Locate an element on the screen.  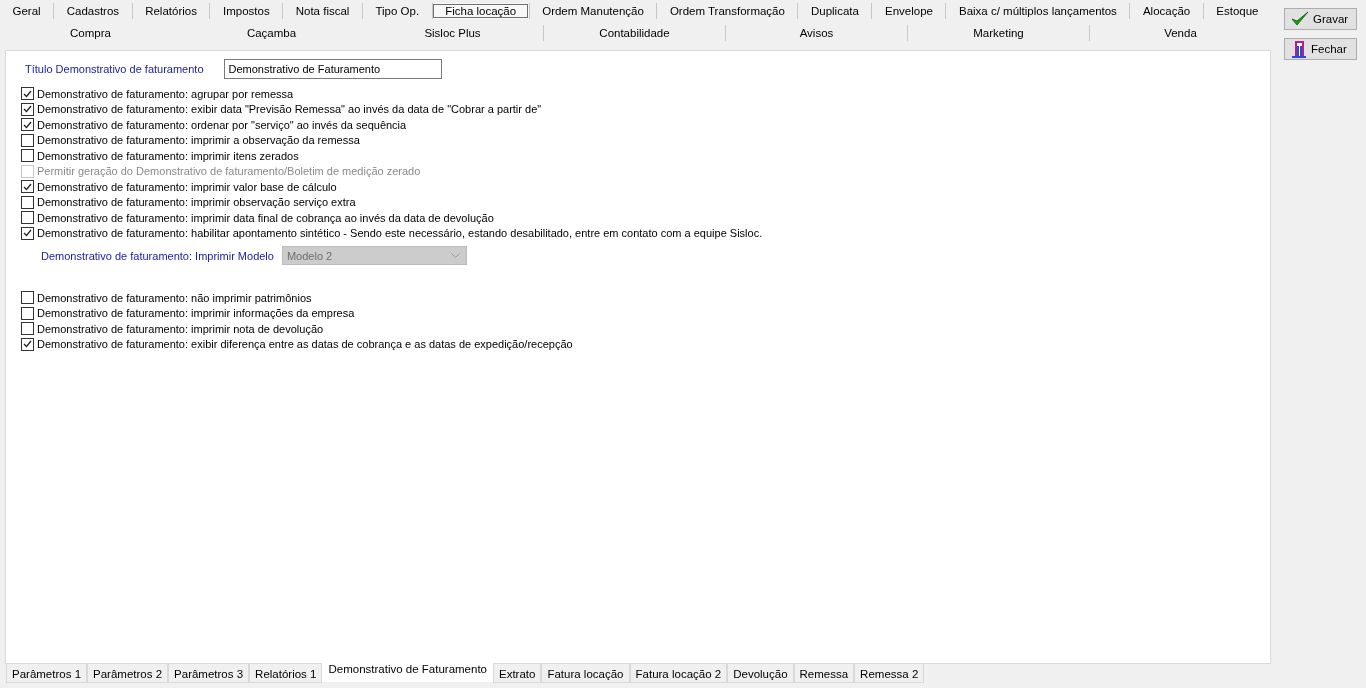
tab: Contabilidade is located at coordinates (634, 33).